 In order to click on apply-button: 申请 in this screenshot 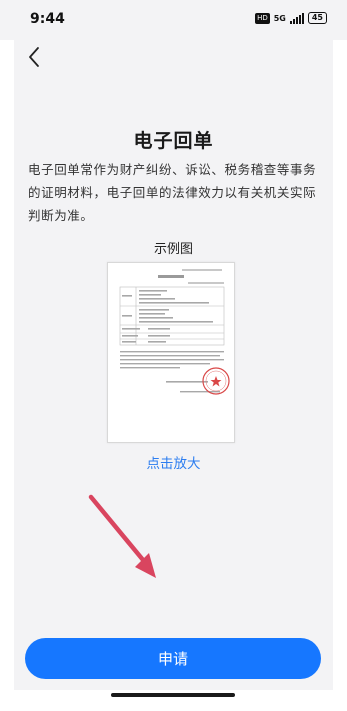, I will do `click(173, 658)`.